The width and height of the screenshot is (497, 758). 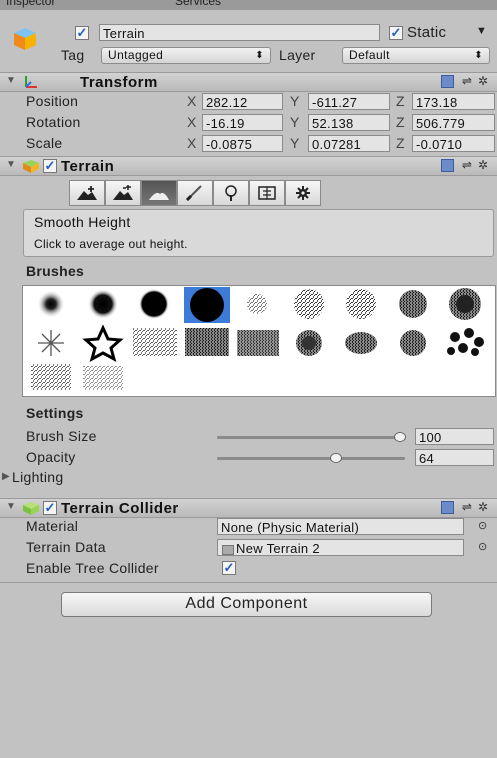 What do you see at coordinates (248, 82) in the screenshot?
I see `transform-header: ▼ Transform ⇌ ✲` at bounding box center [248, 82].